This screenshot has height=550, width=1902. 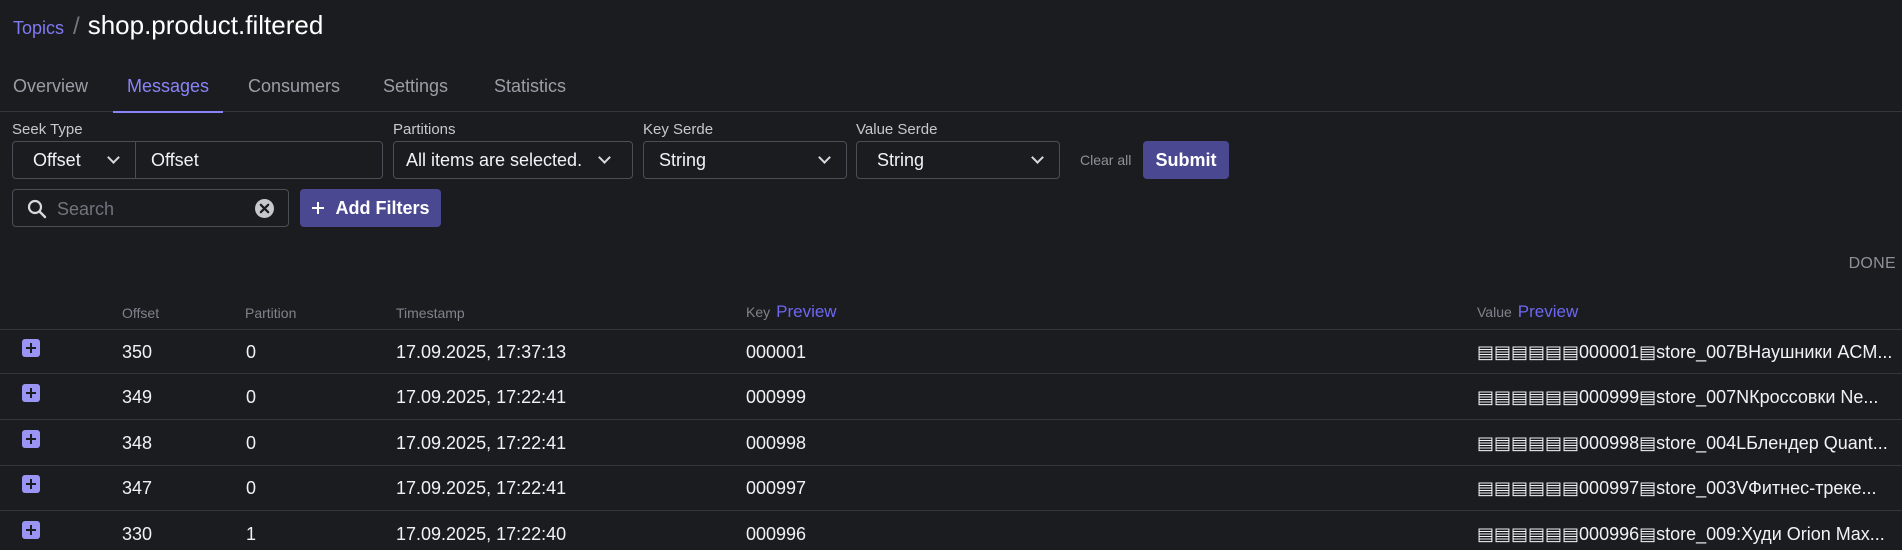 What do you see at coordinates (271, 313) in the screenshot?
I see `header-partition: Partition` at bounding box center [271, 313].